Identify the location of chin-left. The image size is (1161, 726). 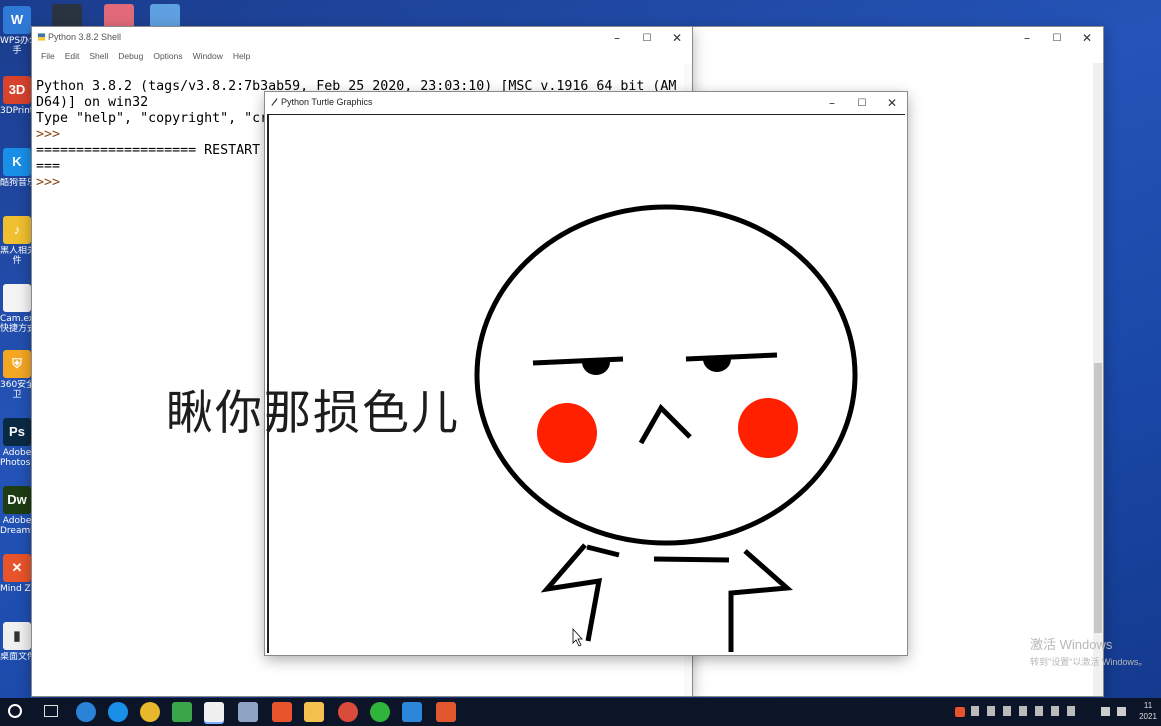
(603, 551).